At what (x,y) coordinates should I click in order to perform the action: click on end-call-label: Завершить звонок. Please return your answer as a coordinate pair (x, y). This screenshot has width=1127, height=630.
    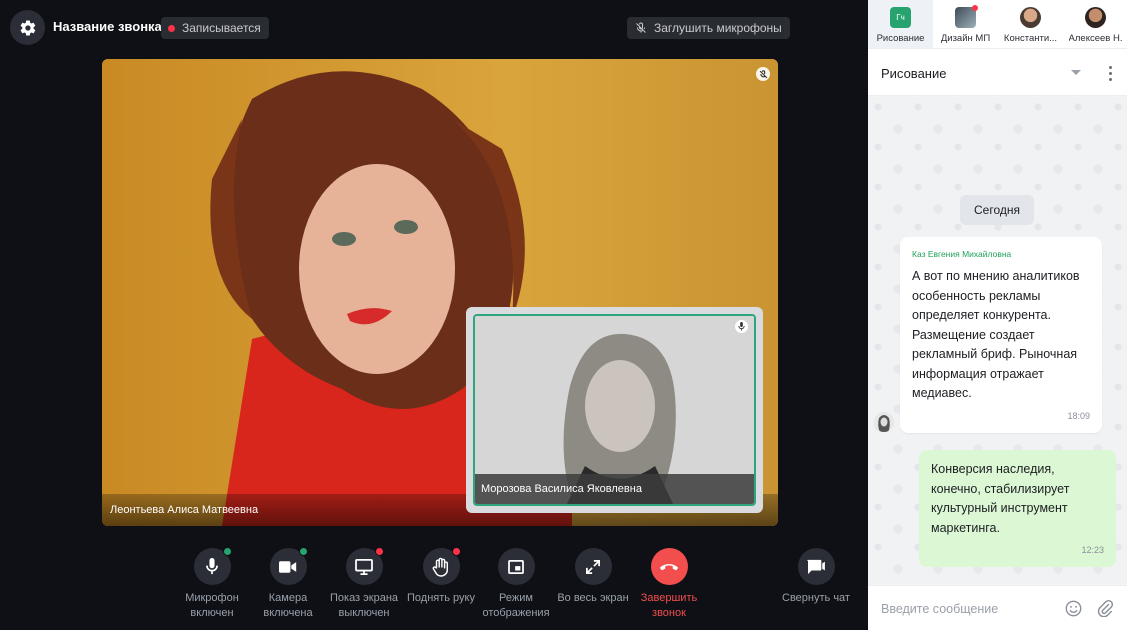
    Looking at the image, I should click on (669, 605).